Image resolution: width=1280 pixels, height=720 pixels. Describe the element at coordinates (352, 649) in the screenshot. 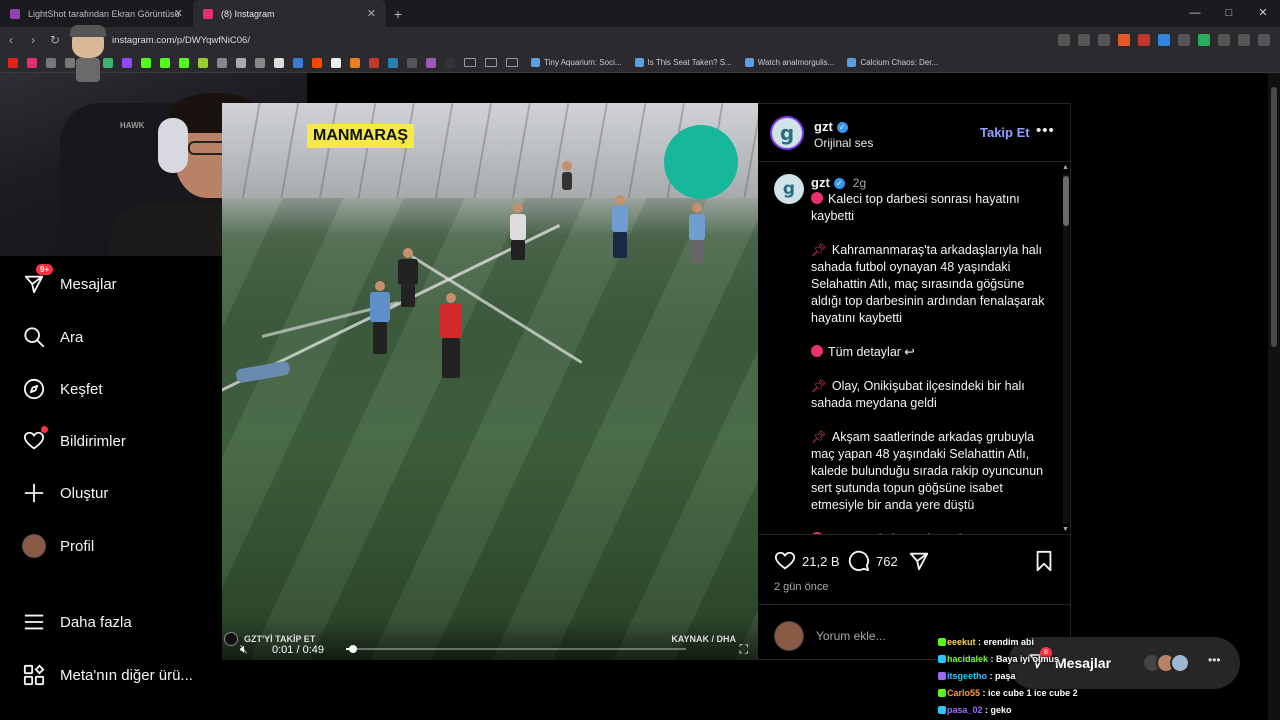

I see `video-progress-knob` at that location.